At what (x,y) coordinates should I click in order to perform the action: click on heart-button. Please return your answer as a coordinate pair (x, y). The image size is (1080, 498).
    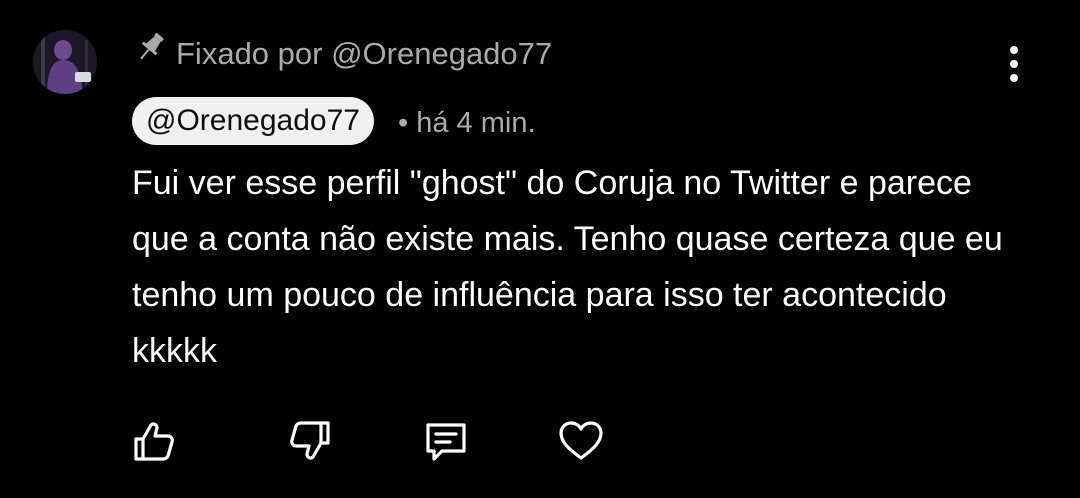
    Looking at the image, I should click on (581, 441).